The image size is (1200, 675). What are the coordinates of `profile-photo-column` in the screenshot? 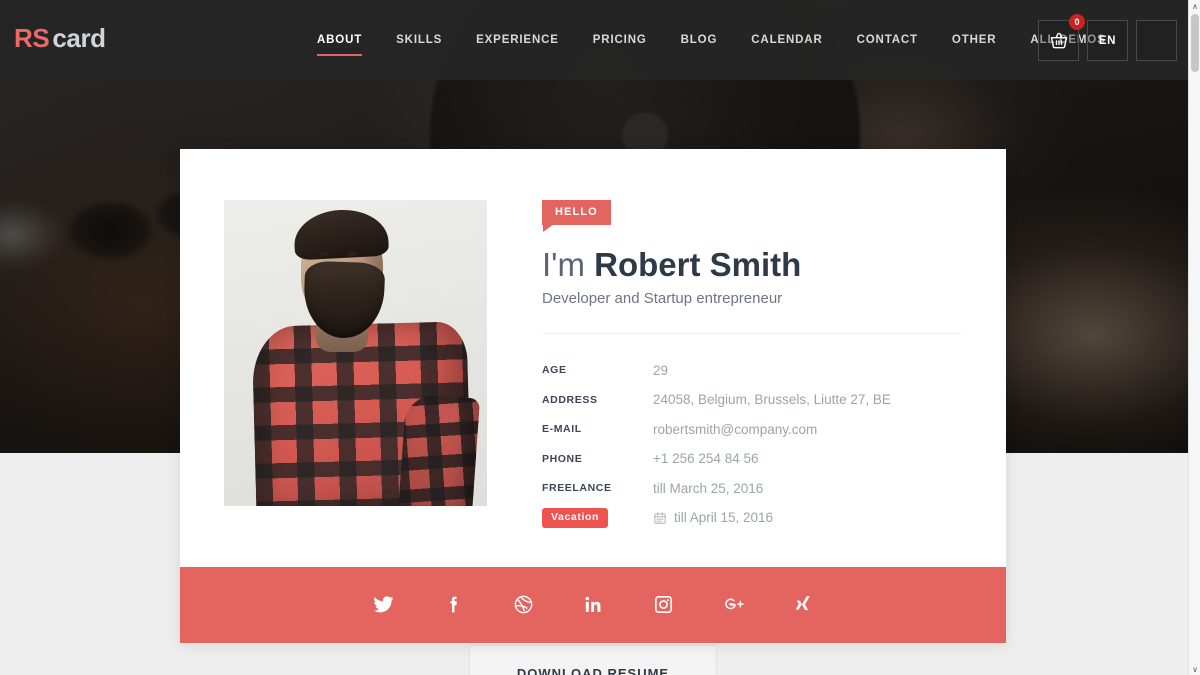 It's located at (355, 366).